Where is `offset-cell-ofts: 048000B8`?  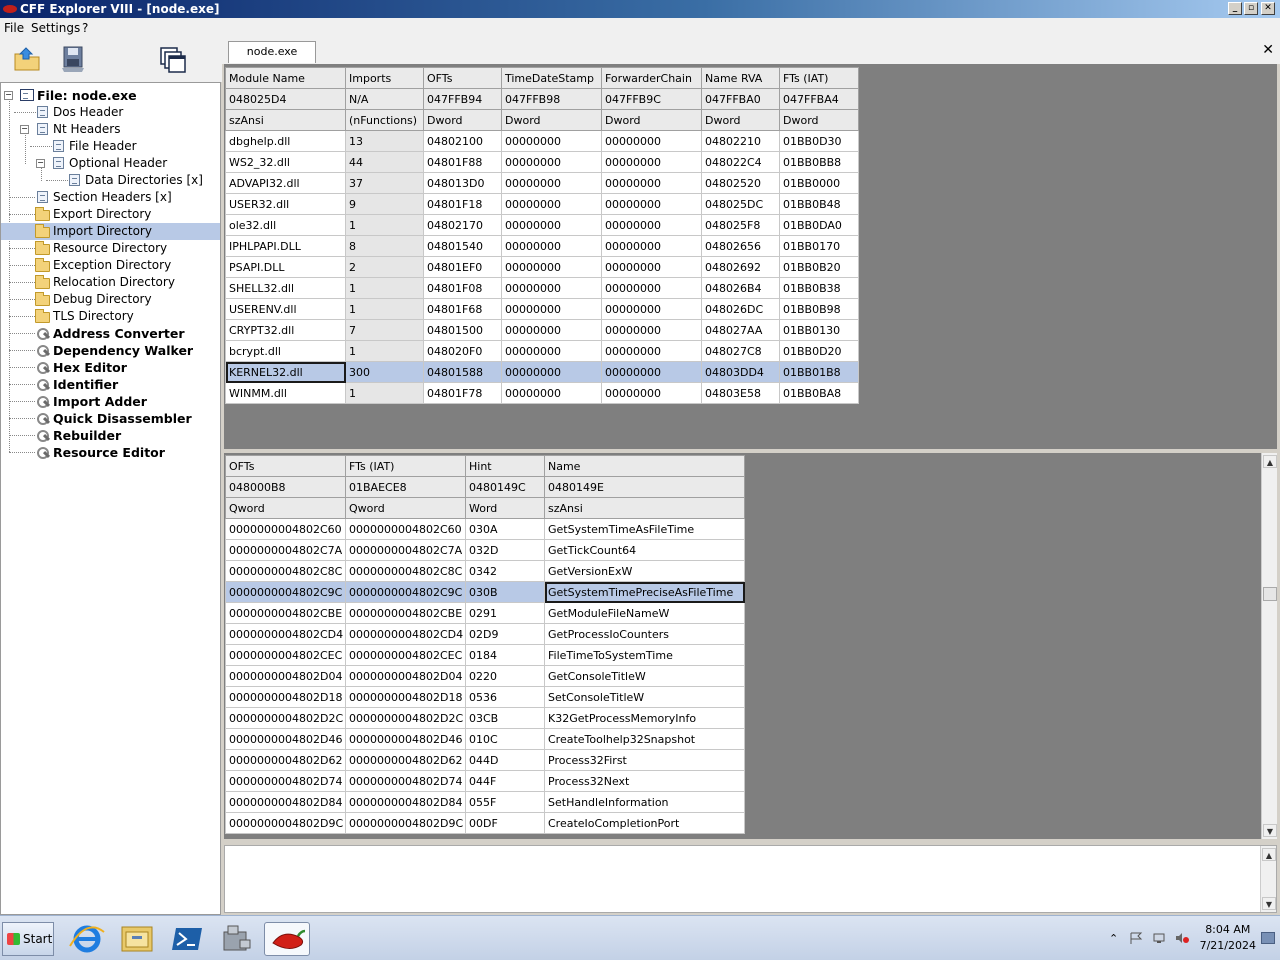
offset-cell-ofts: 048000B8 is located at coordinates (285, 487).